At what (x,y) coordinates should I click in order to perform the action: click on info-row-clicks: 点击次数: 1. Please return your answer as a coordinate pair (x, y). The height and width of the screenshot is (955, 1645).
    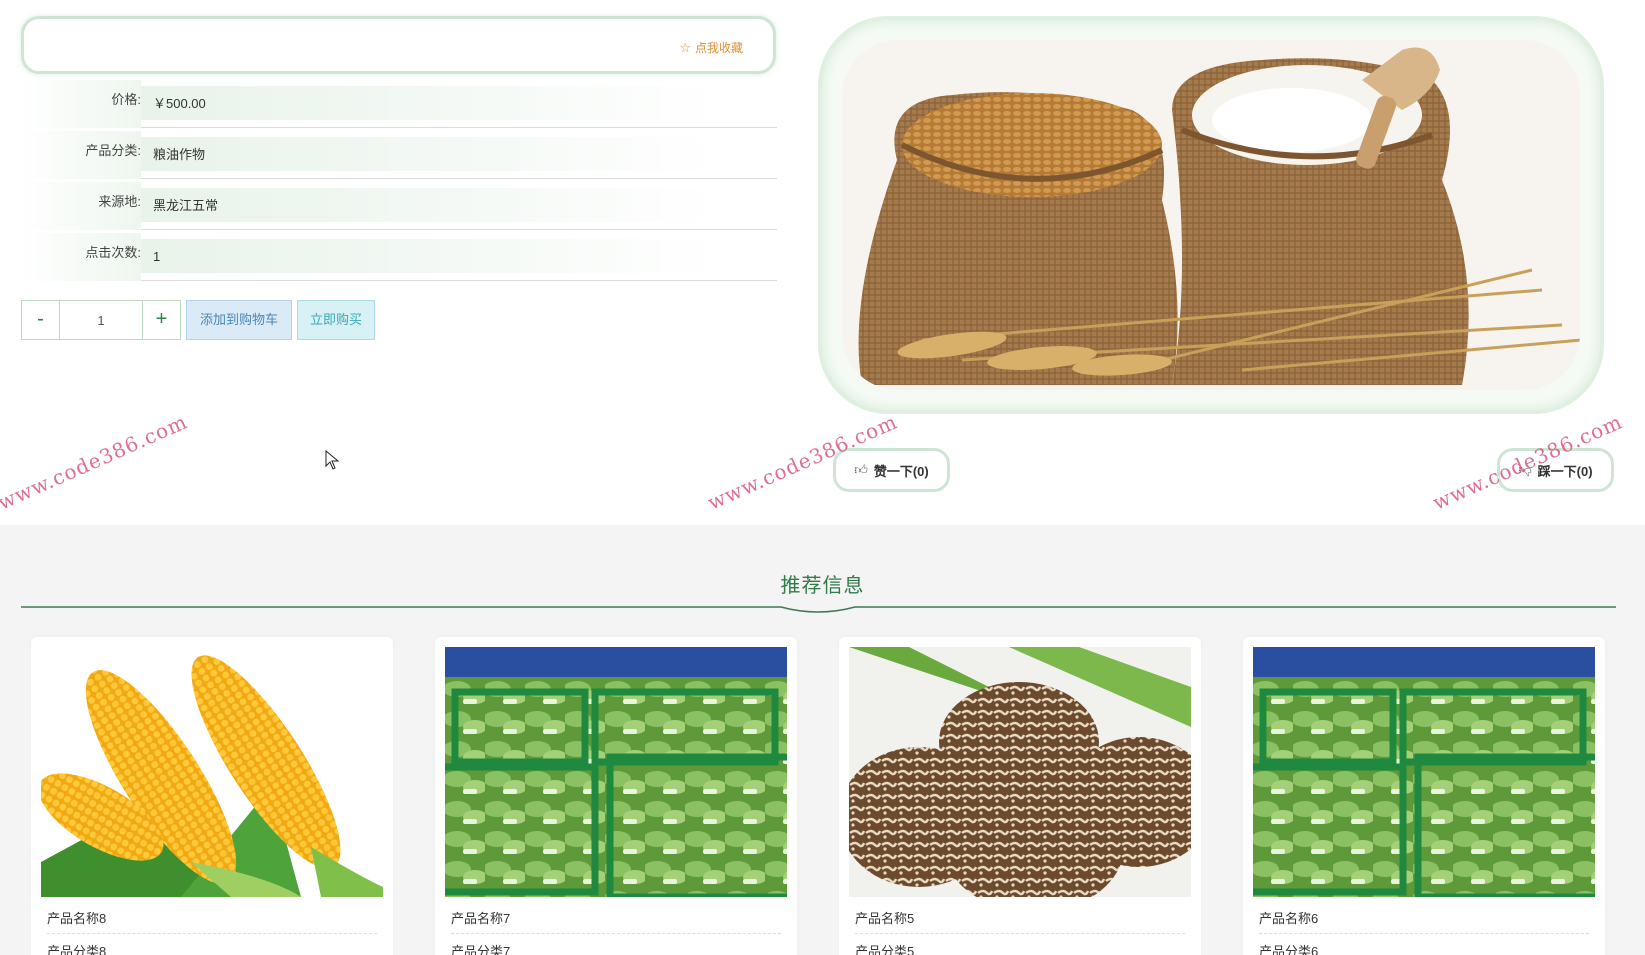
    Looking at the image, I should click on (399, 257).